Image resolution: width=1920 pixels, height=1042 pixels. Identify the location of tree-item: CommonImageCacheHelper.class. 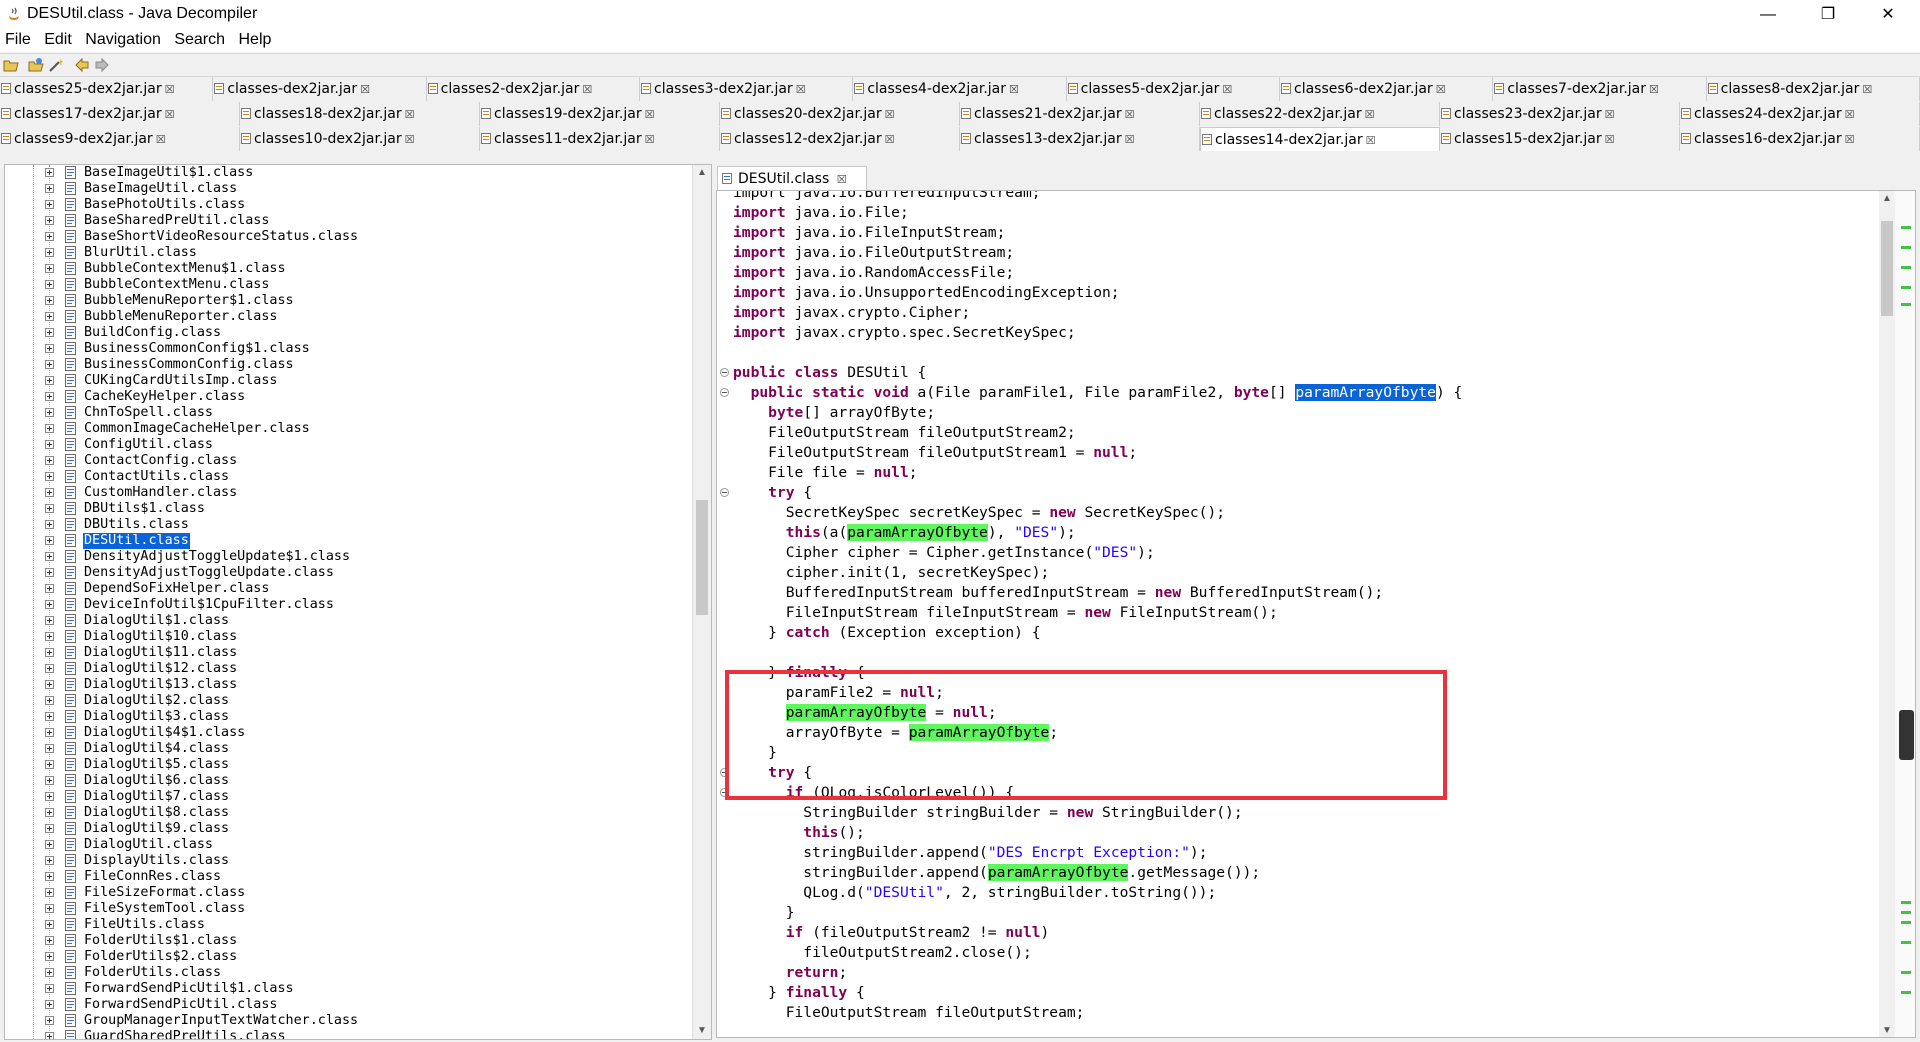
(349, 429).